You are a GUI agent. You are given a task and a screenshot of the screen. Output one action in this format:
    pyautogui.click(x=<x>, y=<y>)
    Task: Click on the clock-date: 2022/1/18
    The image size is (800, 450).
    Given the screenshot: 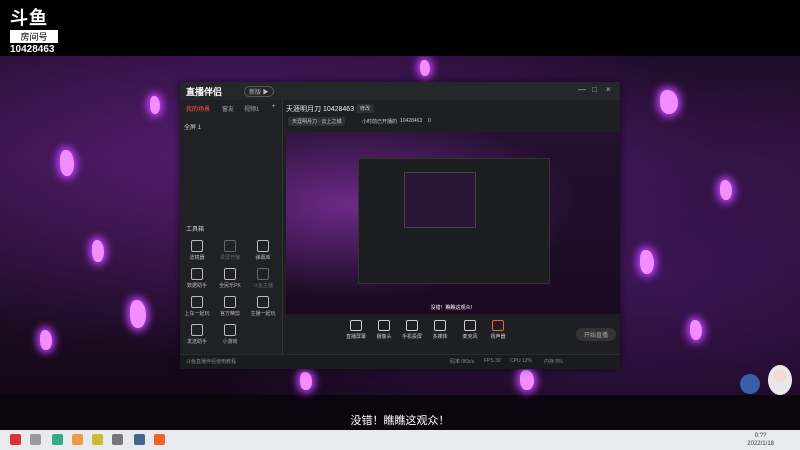 What is the action you would take?
    pyautogui.click(x=760, y=444)
    